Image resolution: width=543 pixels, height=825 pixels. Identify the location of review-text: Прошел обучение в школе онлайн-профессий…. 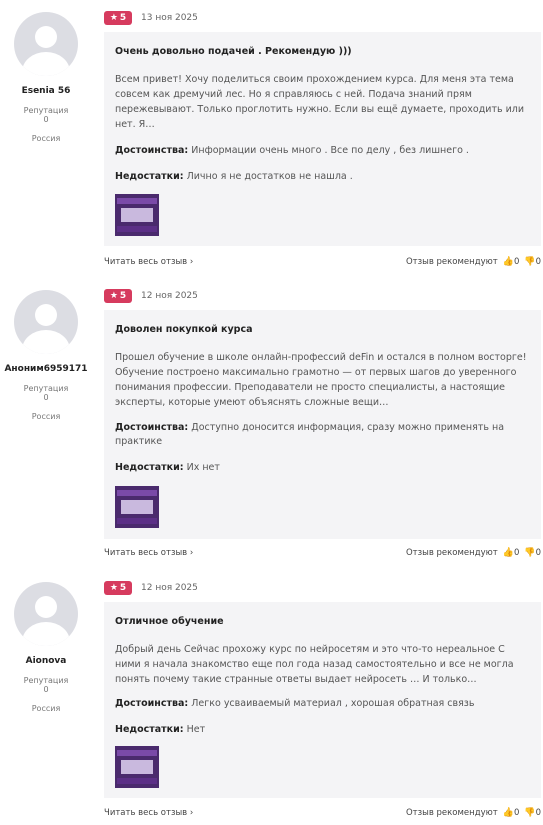
(321, 380).